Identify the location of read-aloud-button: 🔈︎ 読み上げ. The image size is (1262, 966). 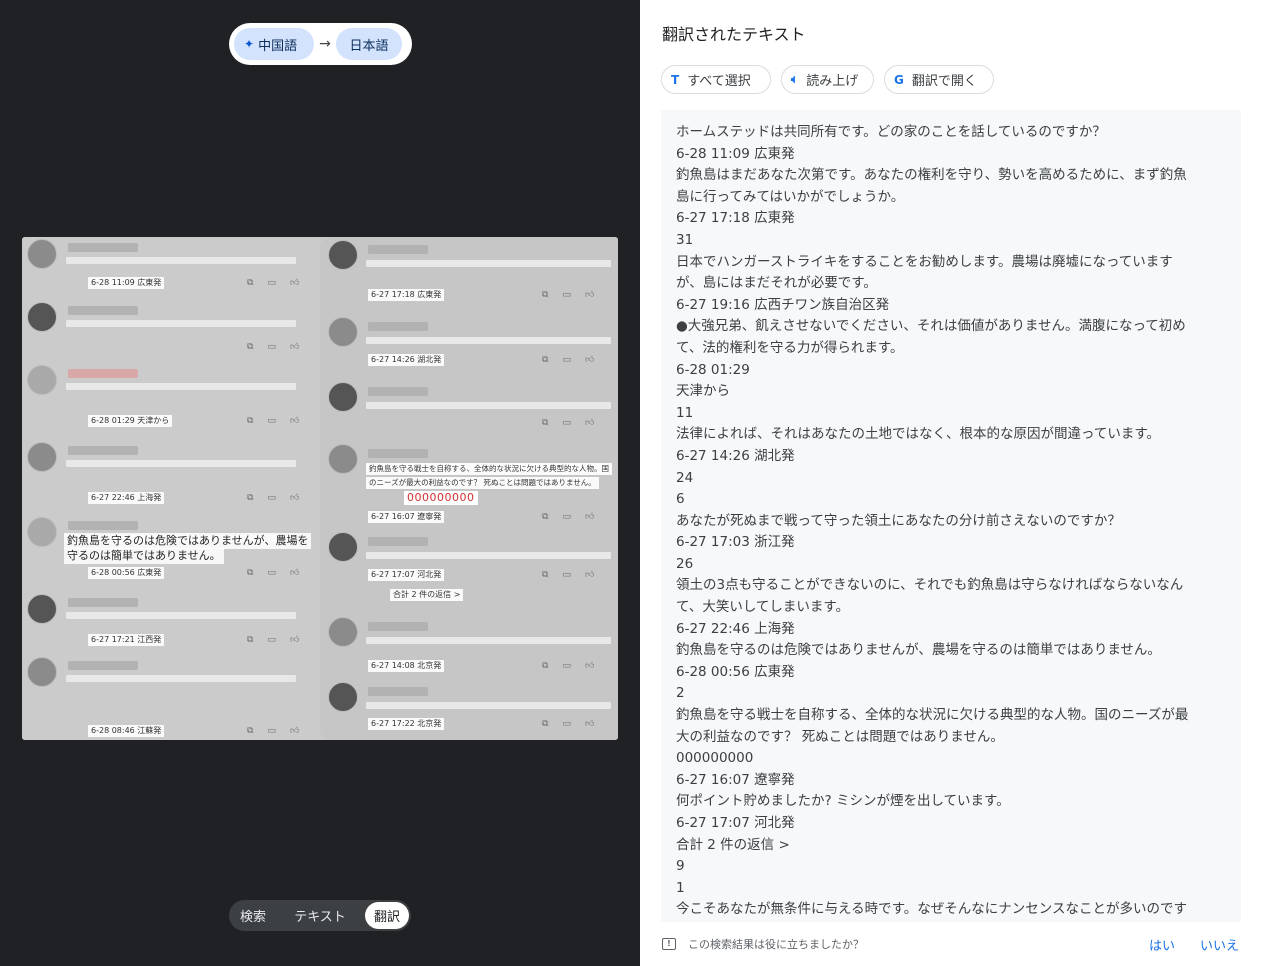
(827, 79).